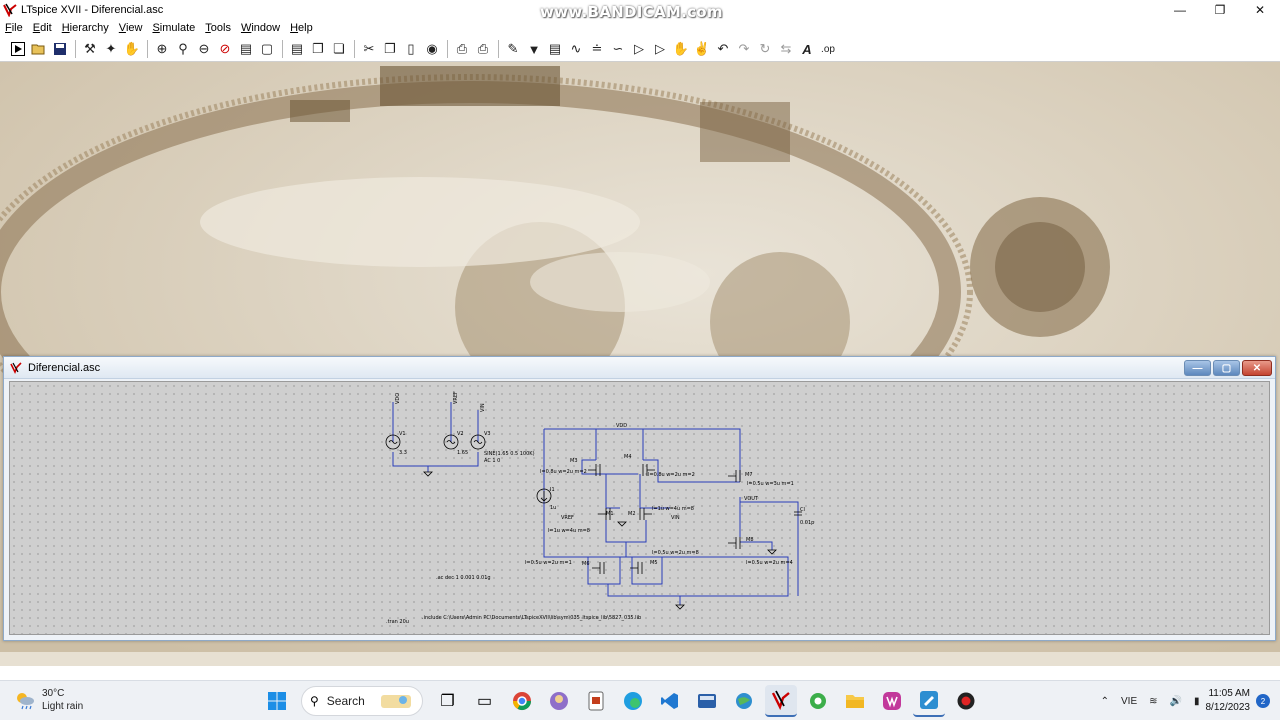 This screenshot has height=720, width=1280. What do you see at coordinates (60, 49) in the screenshot?
I see `save-button` at bounding box center [60, 49].